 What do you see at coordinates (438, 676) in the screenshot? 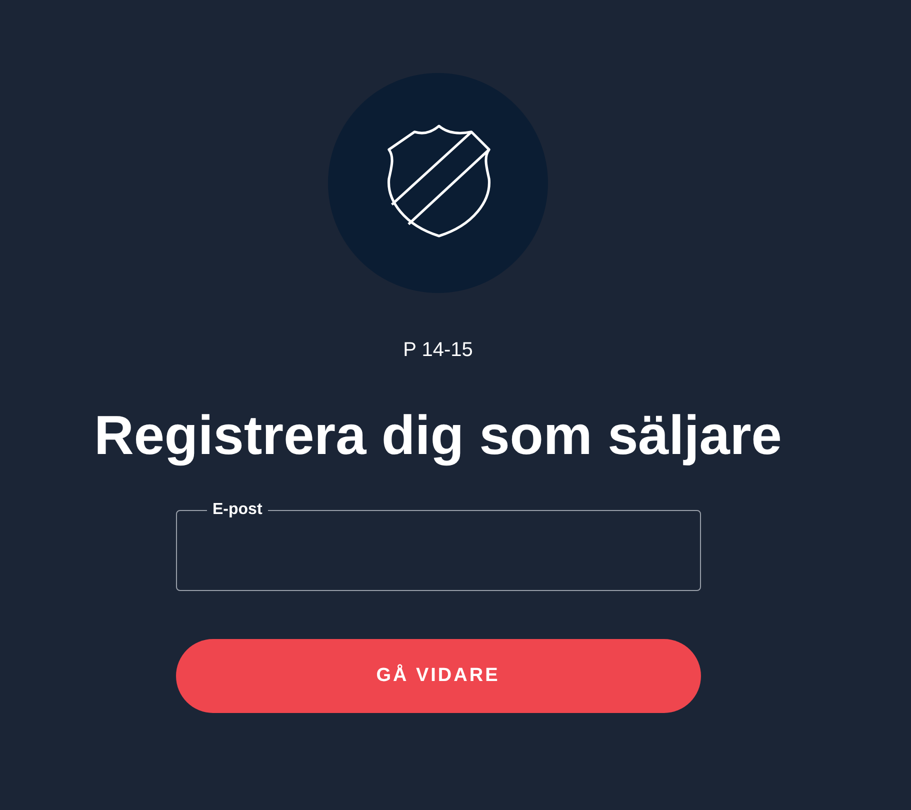
I see `continue-button: GÅ VIDARE` at bounding box center [438, 676].